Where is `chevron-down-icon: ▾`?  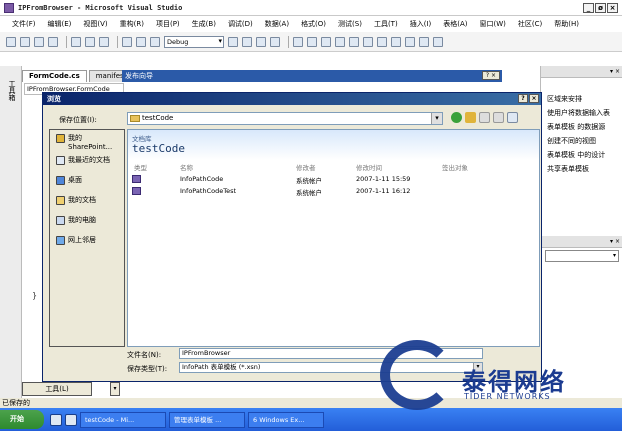 chevron-down-icon: ▾ is located at coordinates (436, 118).